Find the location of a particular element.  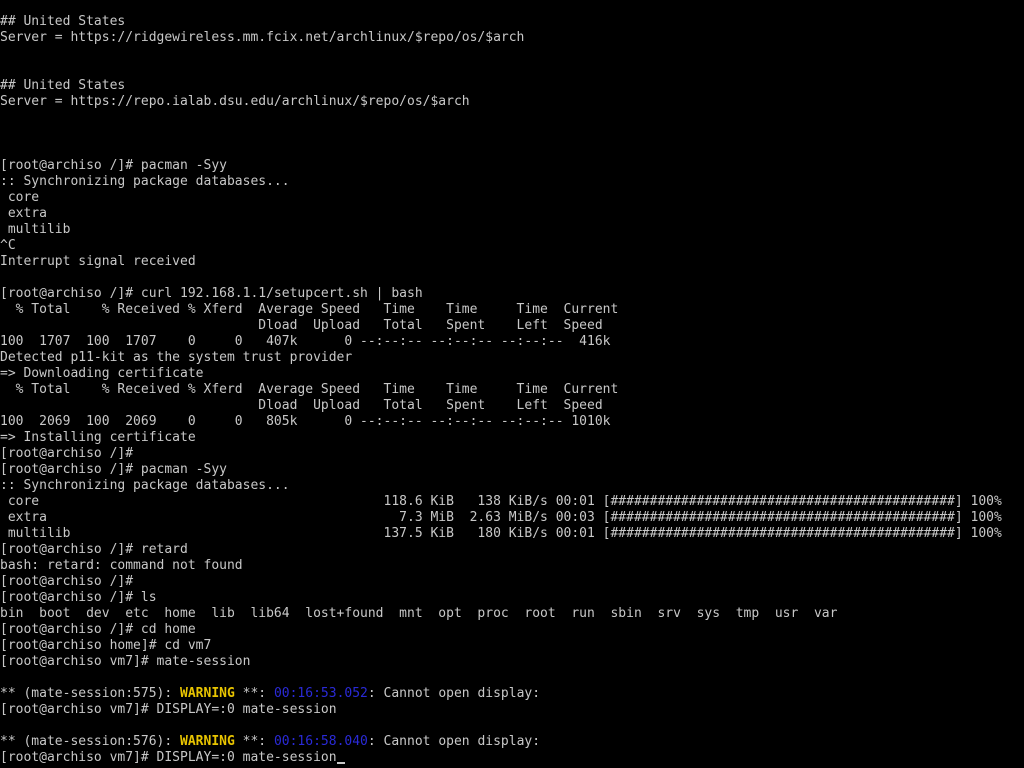

terminal-text: [root@archiso /]# retard is located at coordinates (94, 549).